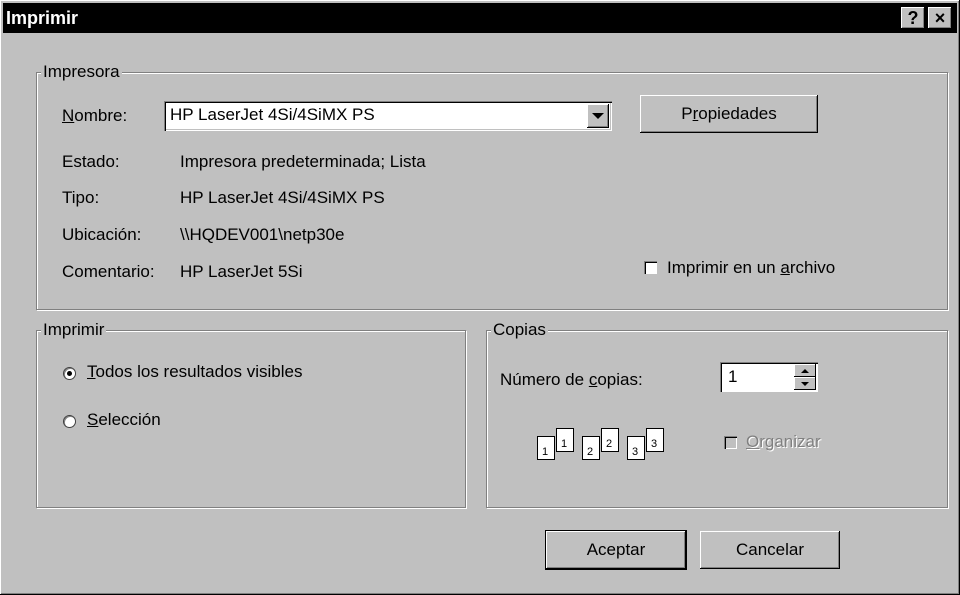  What do you see at coordinates (81, 72) in the screenshot?
I see `printer-group-label: Impresora` at bounding box center [81, 72].